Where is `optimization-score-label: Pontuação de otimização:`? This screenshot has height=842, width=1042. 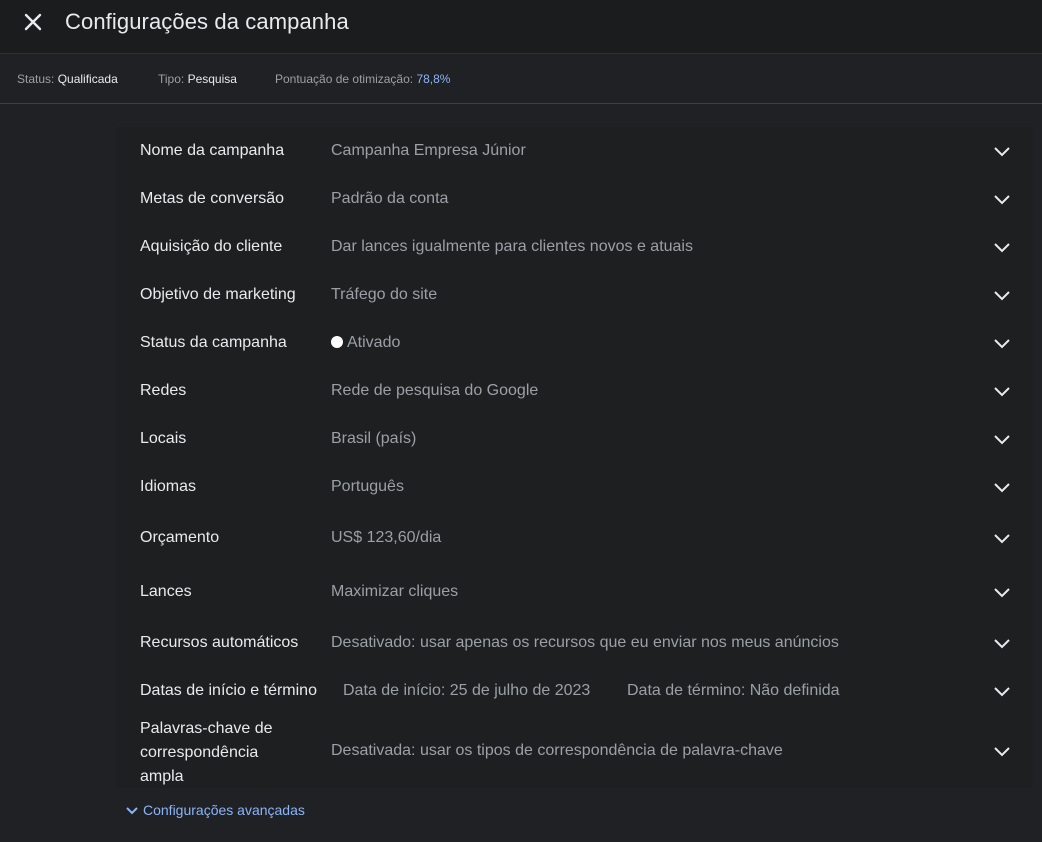 optimization-score-label: Pontuação de otimização: is located at coordinates (344, 79).